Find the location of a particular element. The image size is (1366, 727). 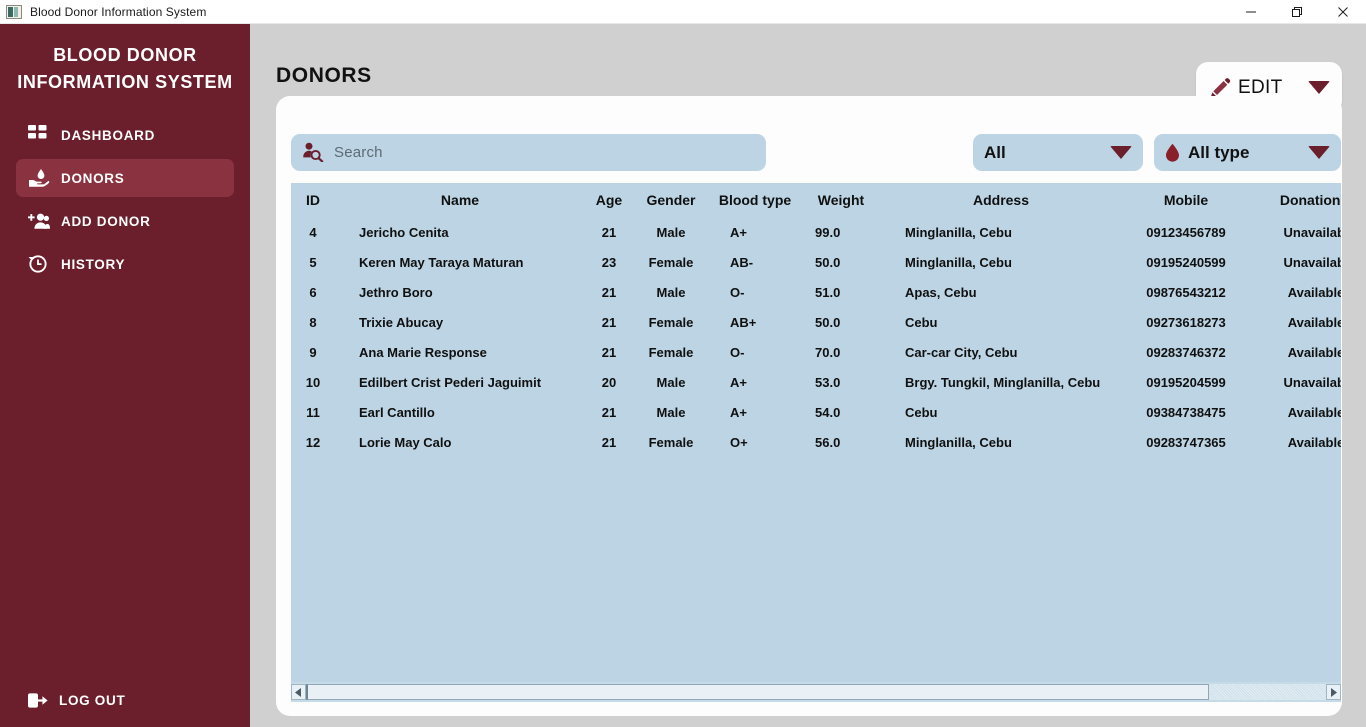

scrollbar-track is located at coordinates (816, 692).